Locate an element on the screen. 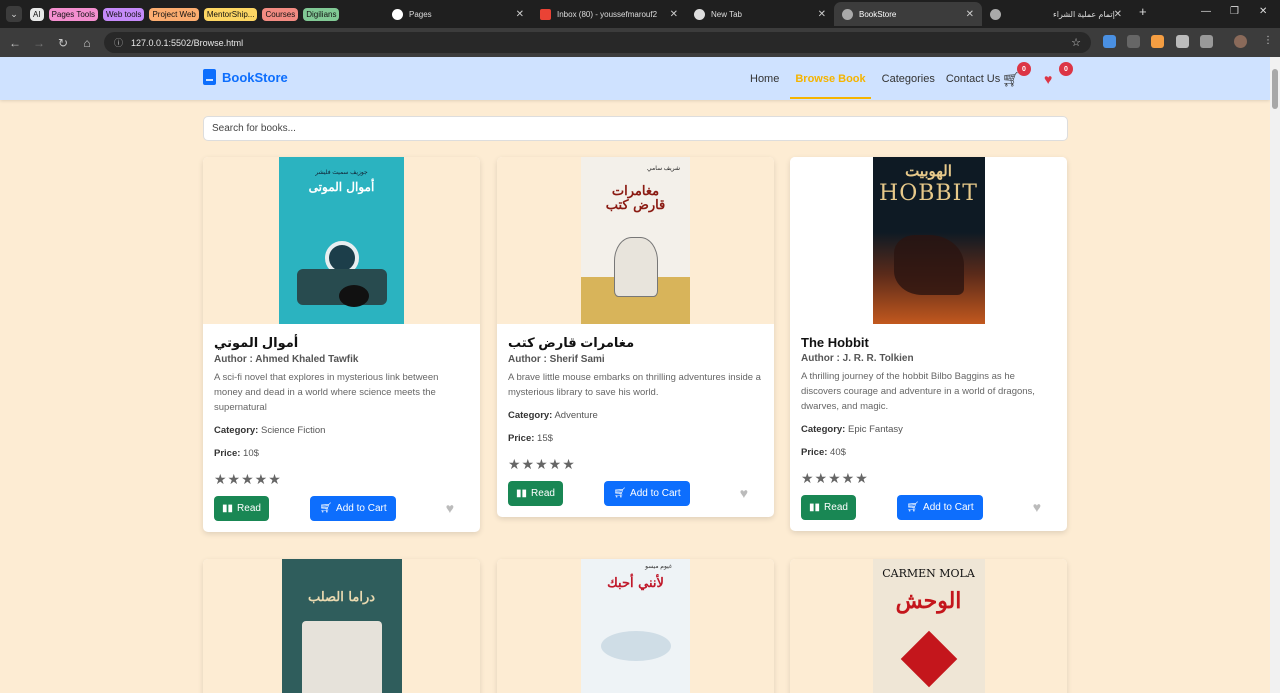 This screenshot has height=693, width=1280. tab-title: إتمام عملية الشراء is located at coordinates (1084, 14).